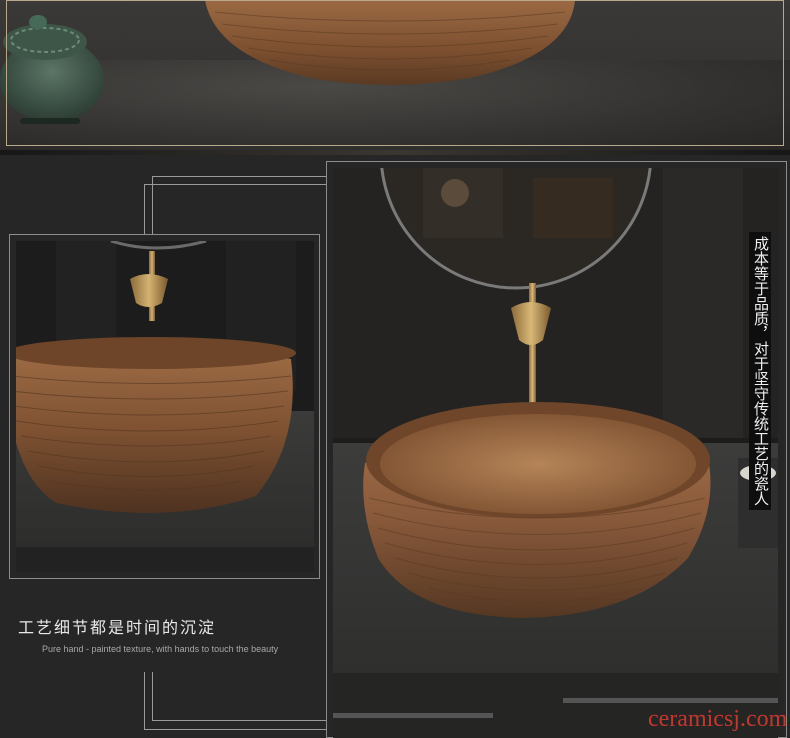 The width and height of the screenshot is (790, 738). Describe the element at coordinates (760, 371) in the screenshot. I see `side-slogan: 成本等于品质，对于坚守传统工艺的瓷人` at that location.